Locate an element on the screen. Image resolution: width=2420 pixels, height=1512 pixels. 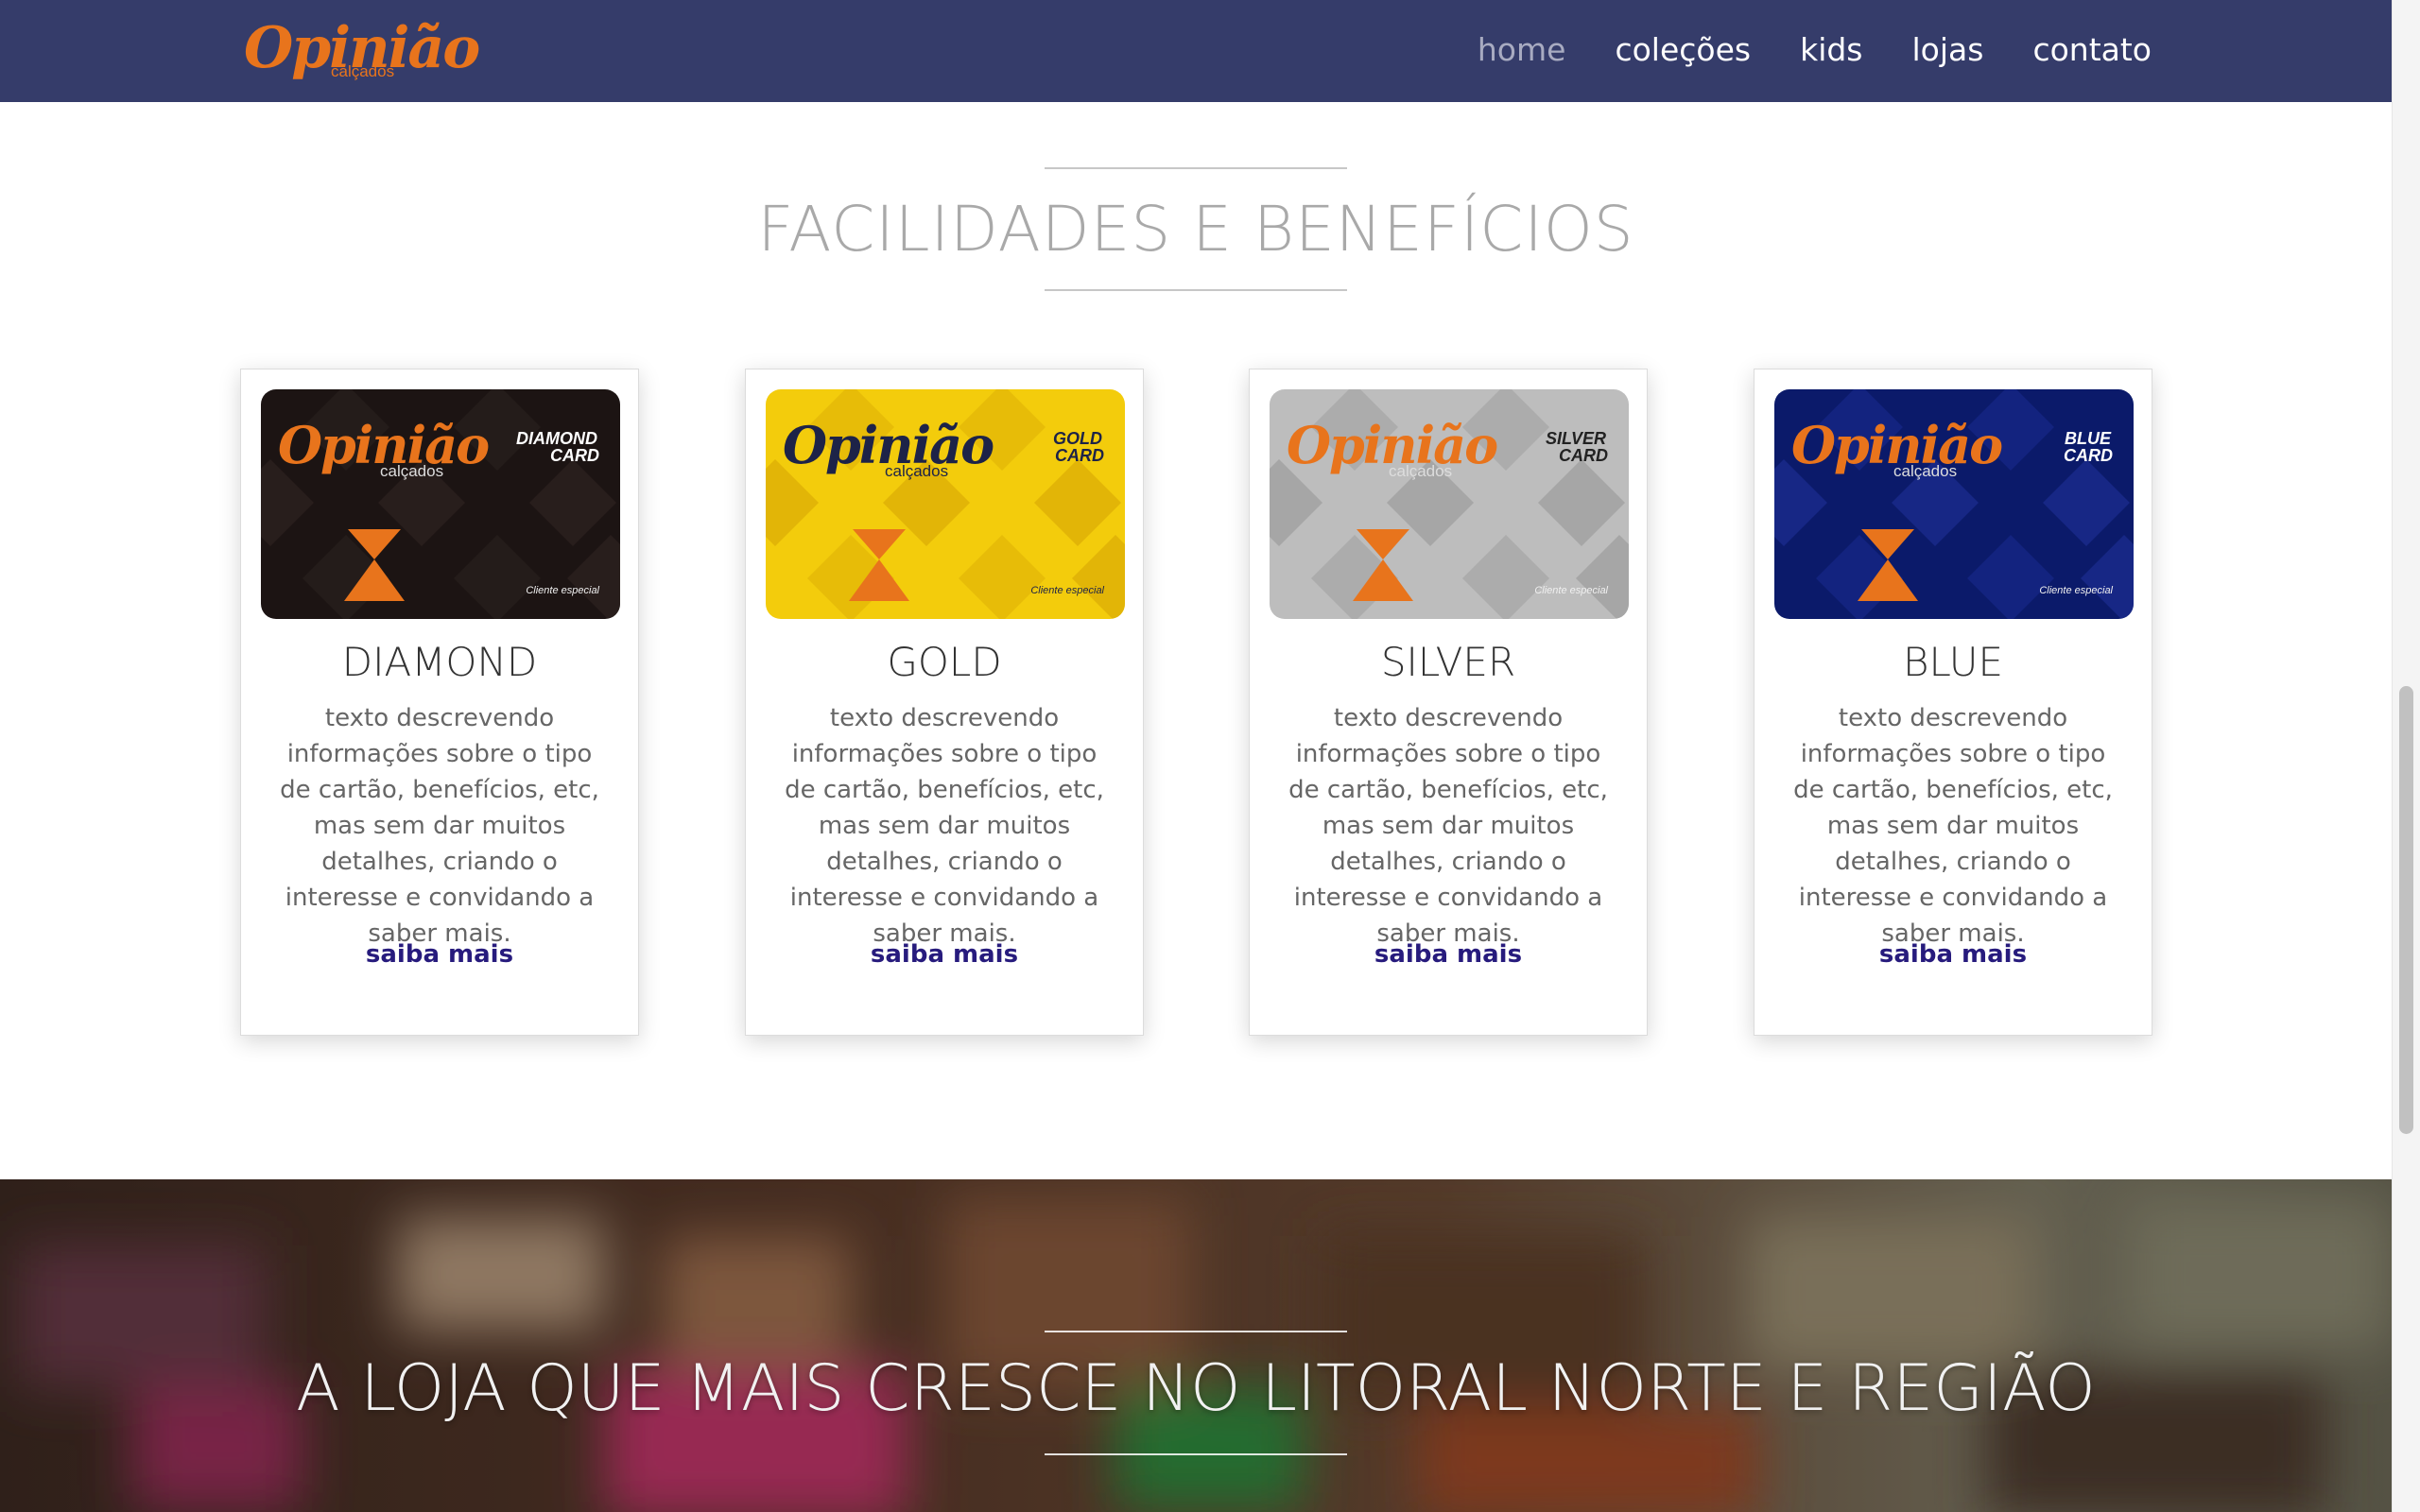
card-tier-label: SILVER is located at coordinates (1576, 438).